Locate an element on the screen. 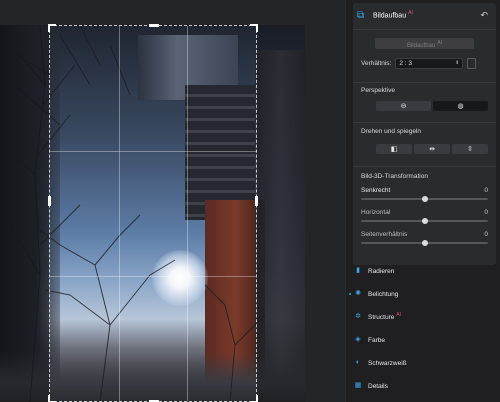 The image size is (500, 402). crop-module-header: ⧉ Bildaufbau AI ↶ is located at coordinates (424, 15).